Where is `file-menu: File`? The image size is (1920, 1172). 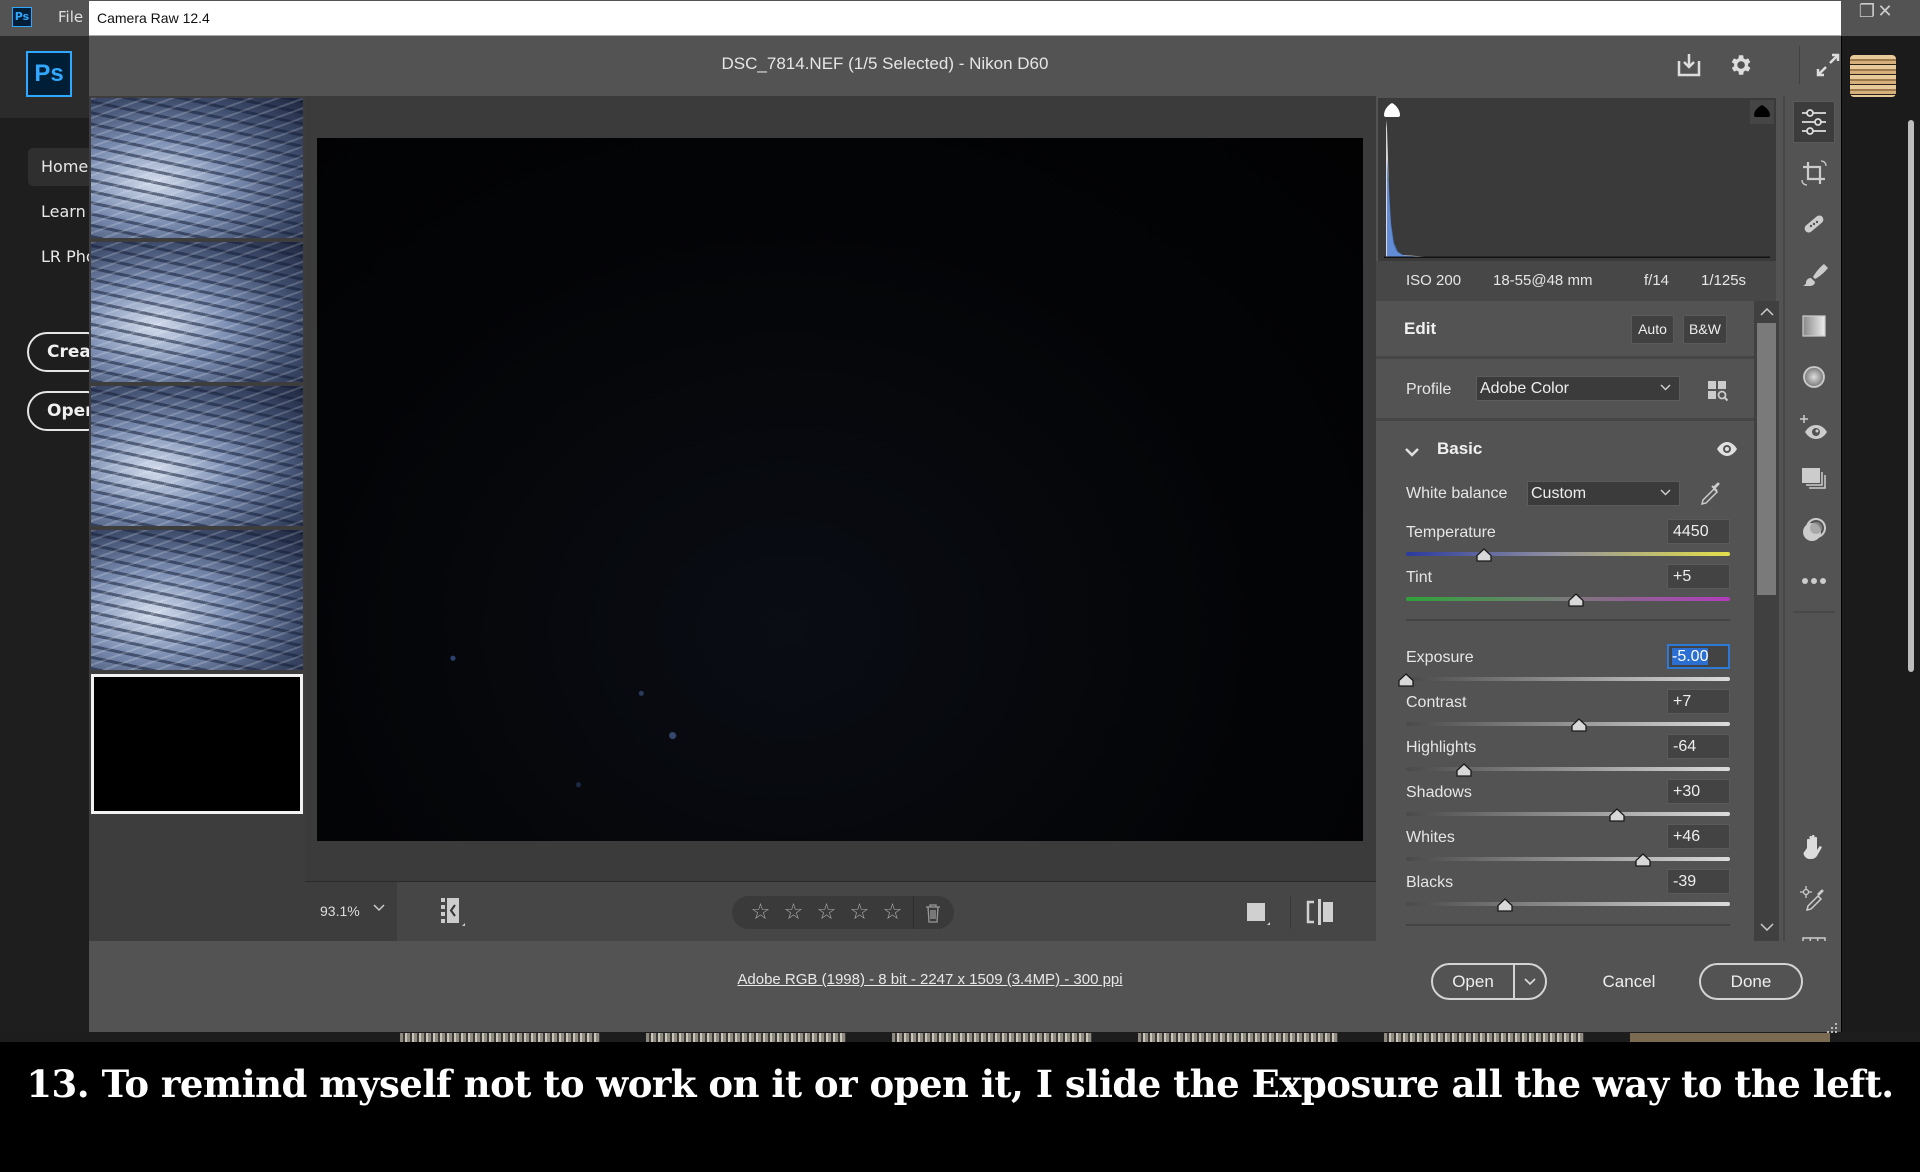
file-menu: File is located at coordinates (70, 17).